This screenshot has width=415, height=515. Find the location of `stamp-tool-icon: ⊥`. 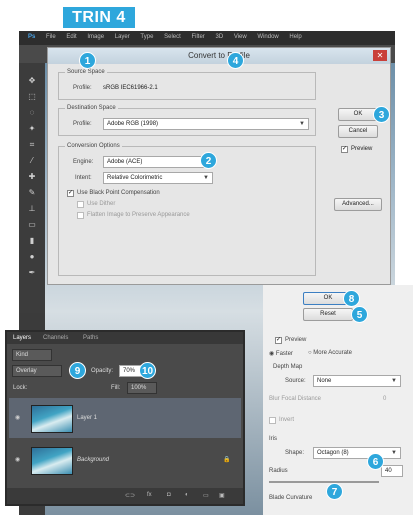

stamp-tool-icon: ⊥ is located at coordinates (32, 209).